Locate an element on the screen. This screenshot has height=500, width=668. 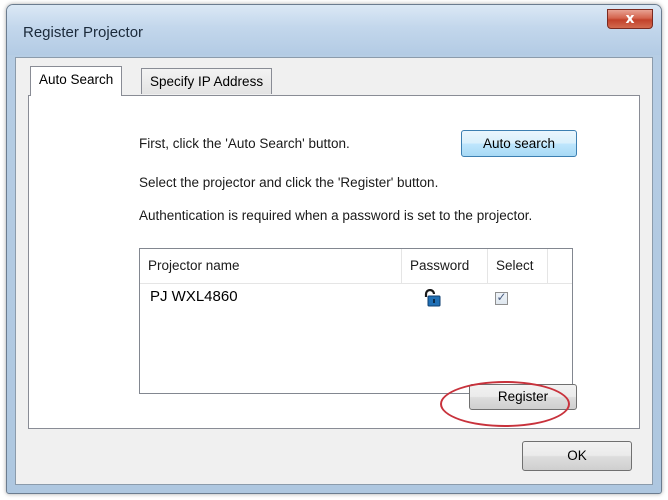
close-button: x is located at coordinates (630, 19).